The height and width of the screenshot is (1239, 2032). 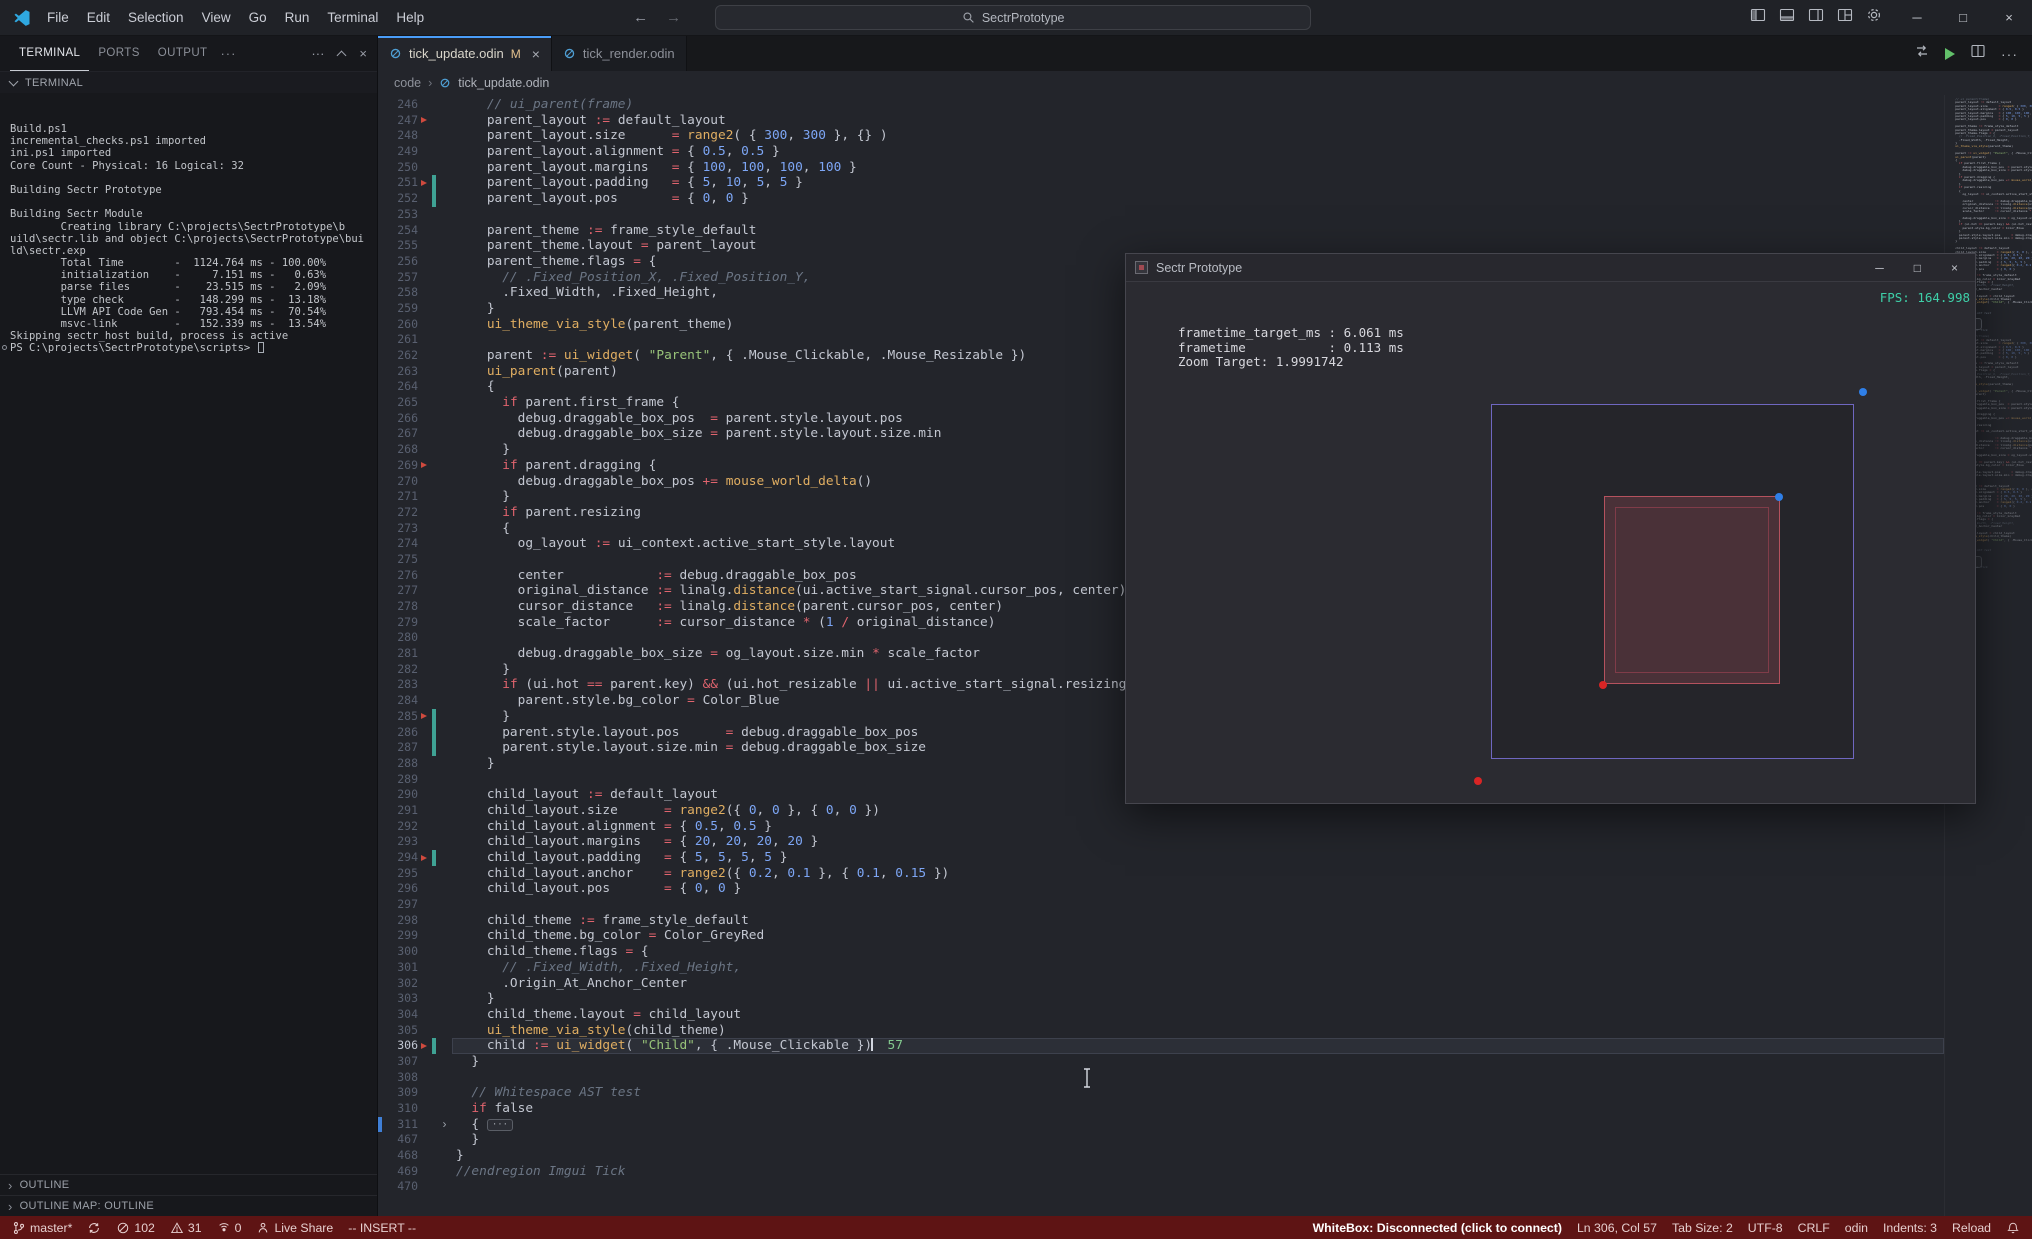 What do you see at coordinates (228, 53) in the screenshot?
I see `panel-tabs-more-icon: ···` at bounding box center [228, 53].